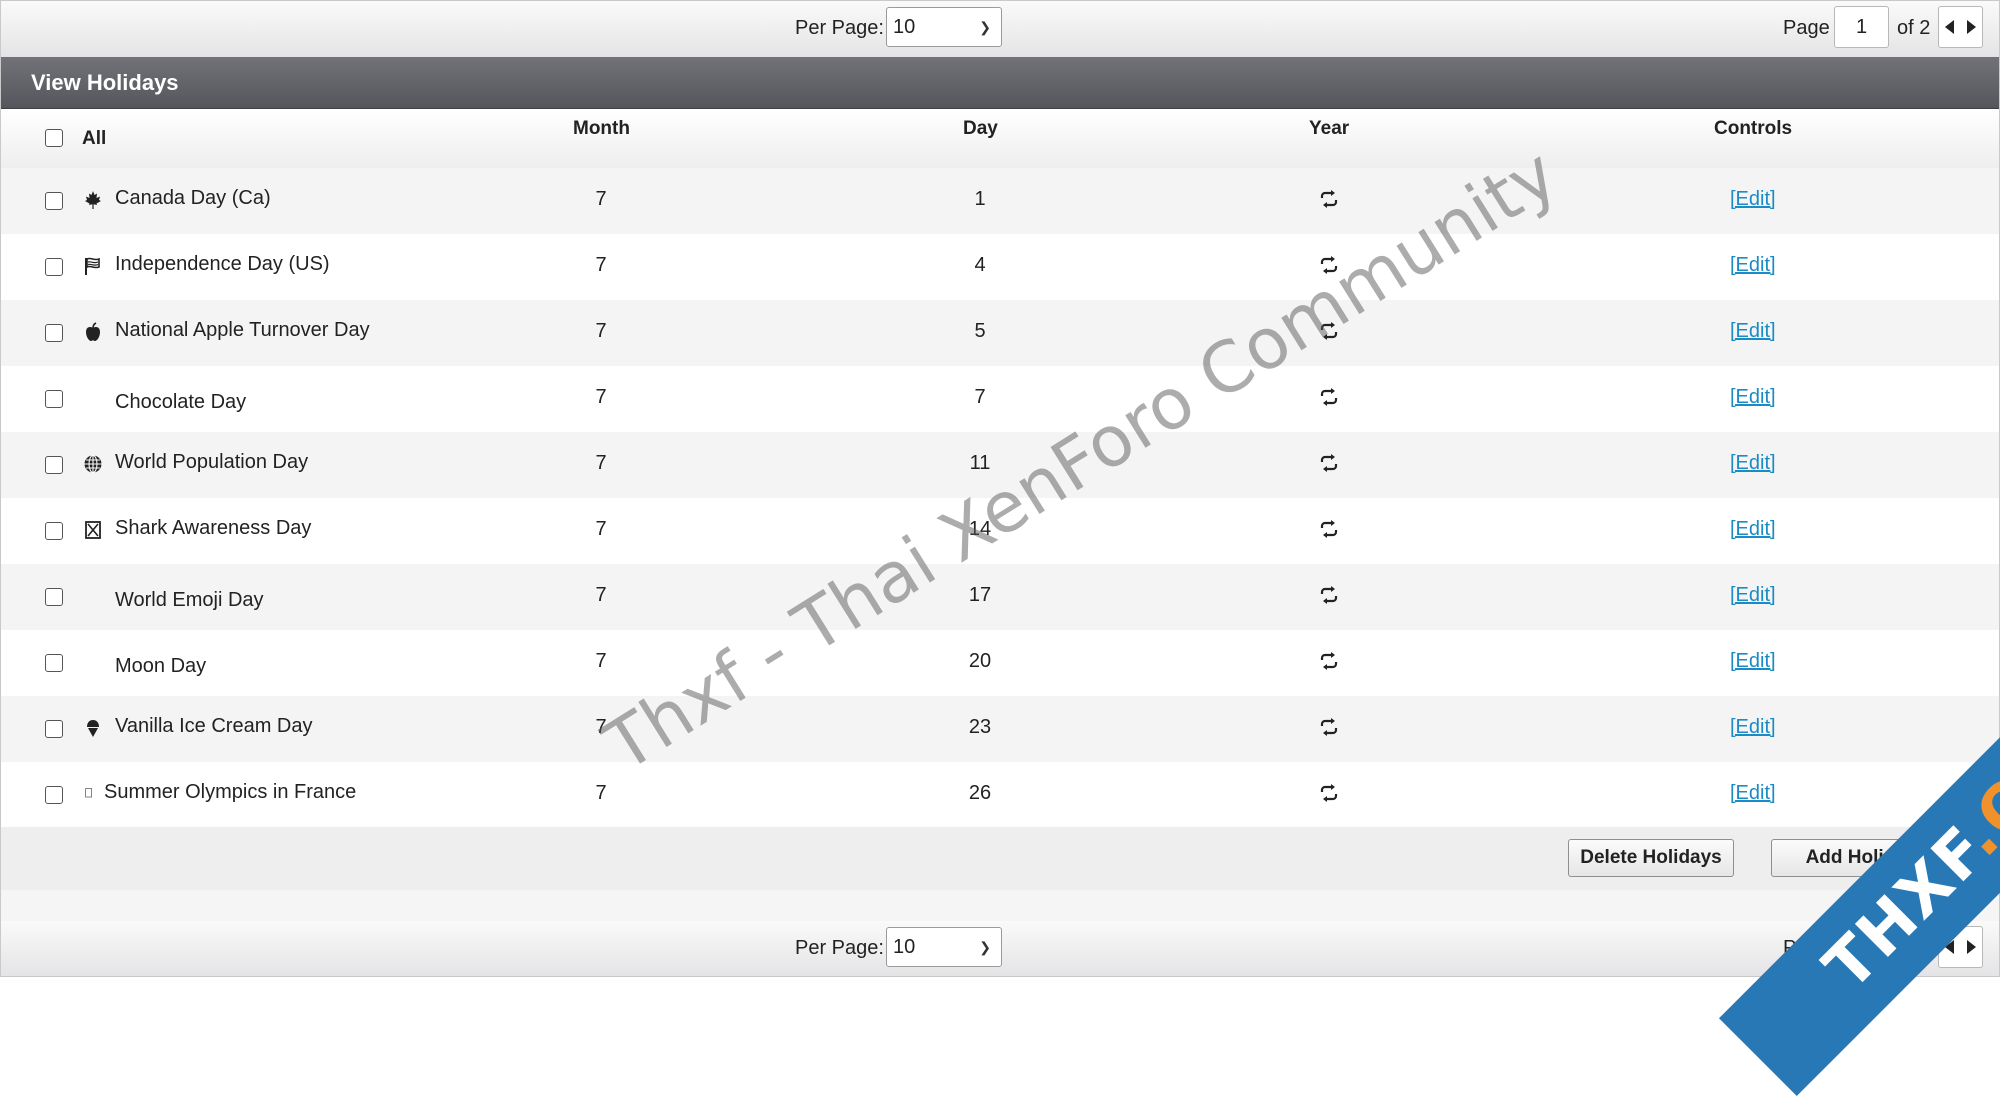 Image resolution: width=2000 pixels, height=1096 pixels. Describe the element at coordinates (1000, 333) in the screenshot. I see `table-row: National Apple Turnover Day 7 5 [Edit]` at that location.